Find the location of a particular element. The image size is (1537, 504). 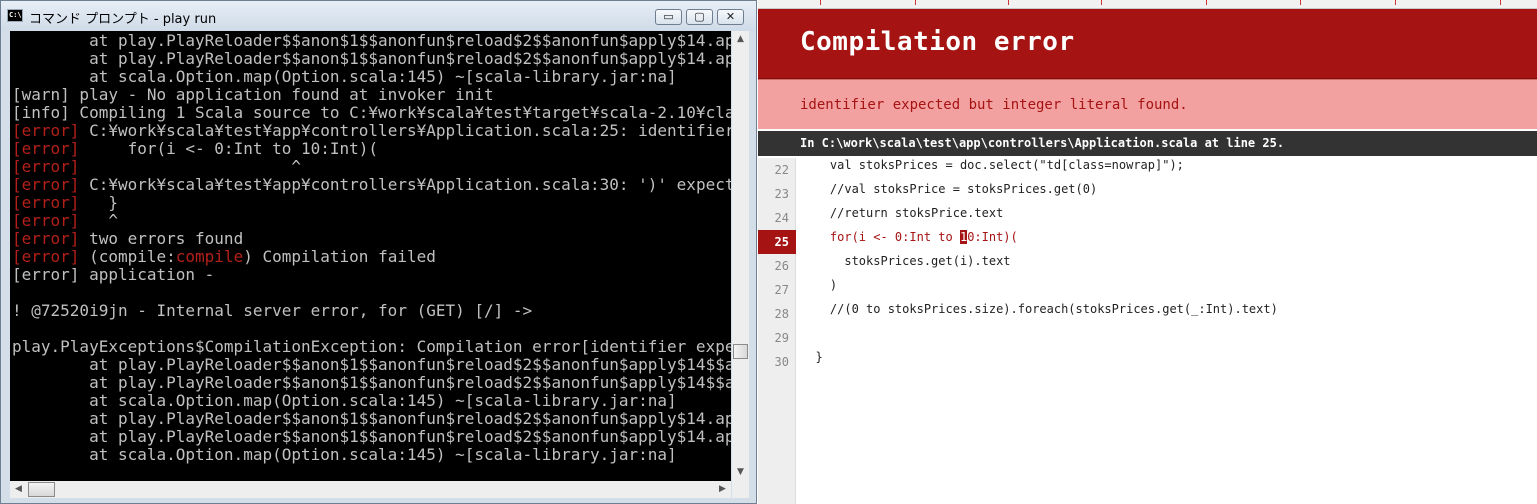

error-code-line: 25 for(i <- 0:Int to 10:Int)( is located at coordinates (1147, 242).